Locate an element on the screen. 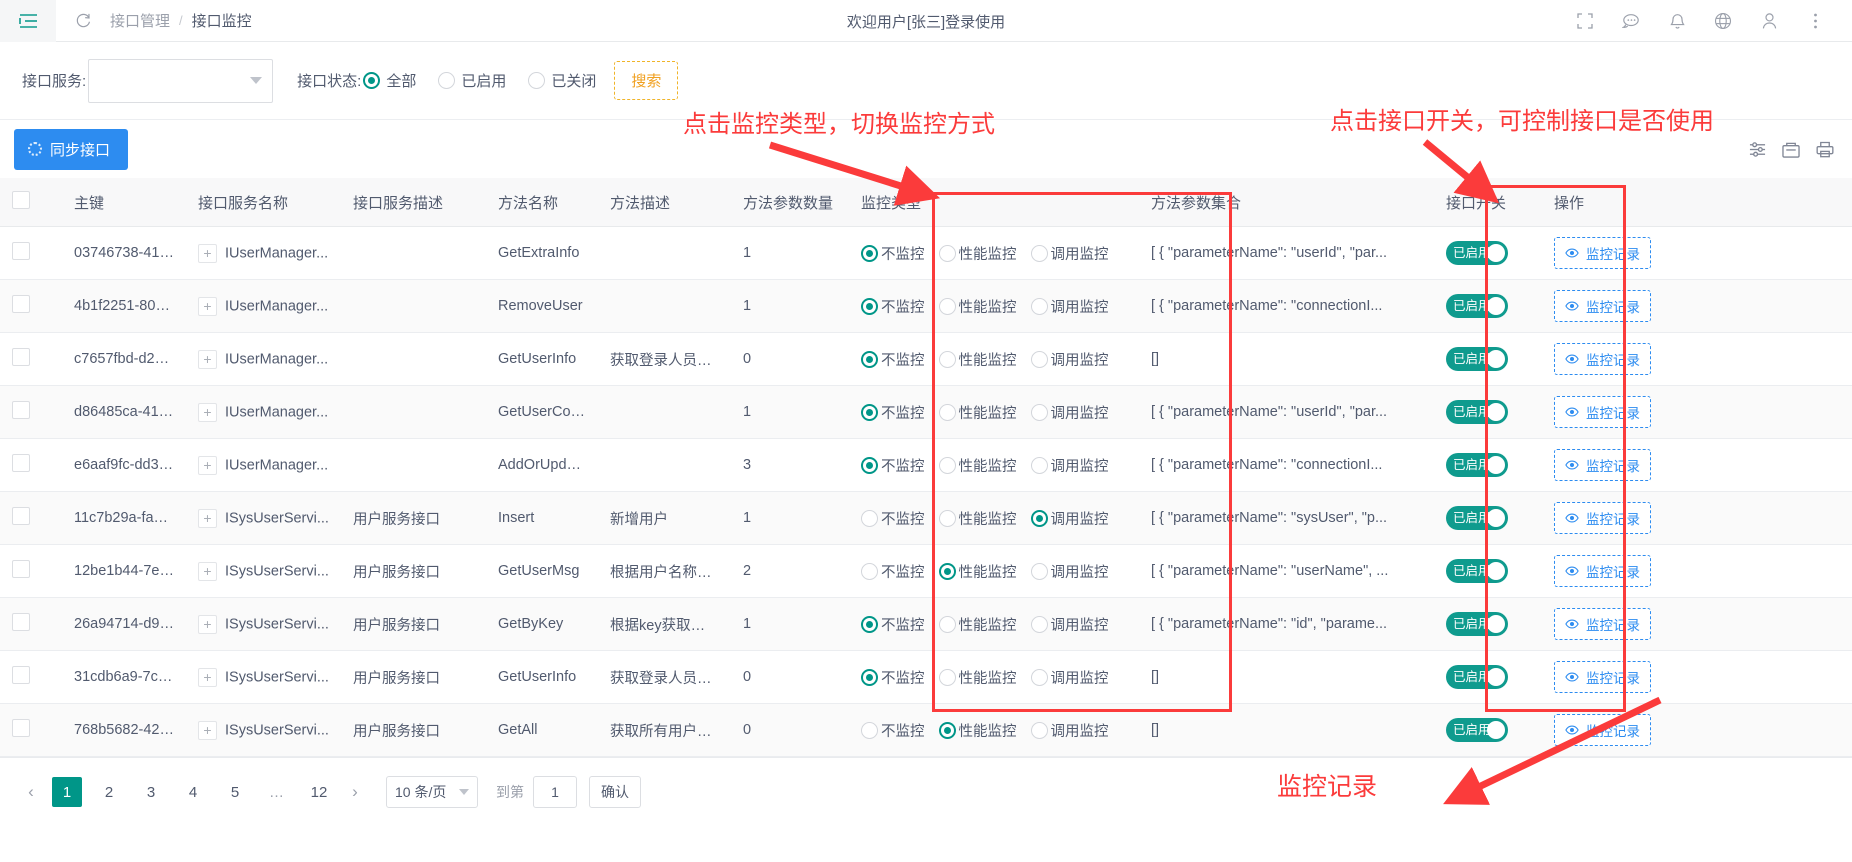 The image size is (1852, 862). column-header-switch: 接口开关 is located at coordinates (1488, 202).